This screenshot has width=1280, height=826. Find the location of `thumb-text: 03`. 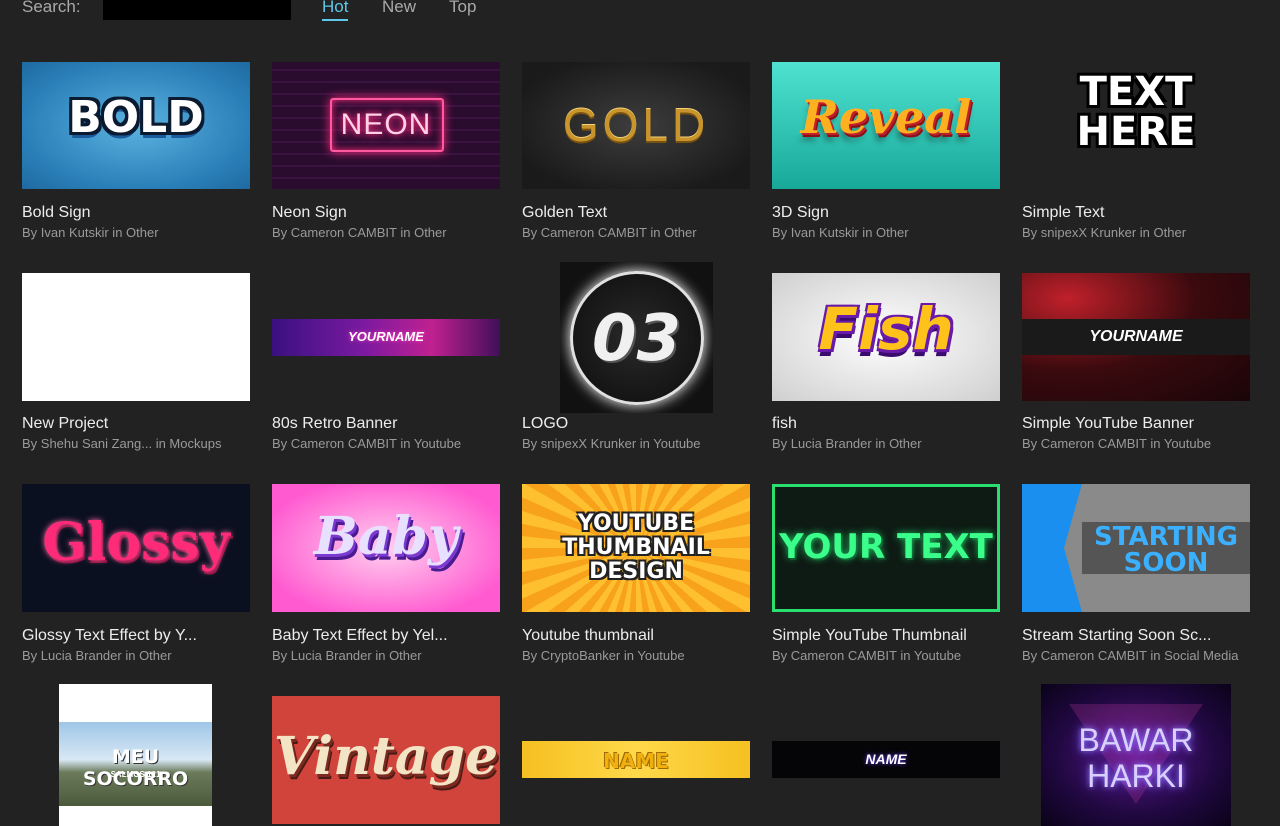

thumb-text: 03 is located at coordinates (636, 339).